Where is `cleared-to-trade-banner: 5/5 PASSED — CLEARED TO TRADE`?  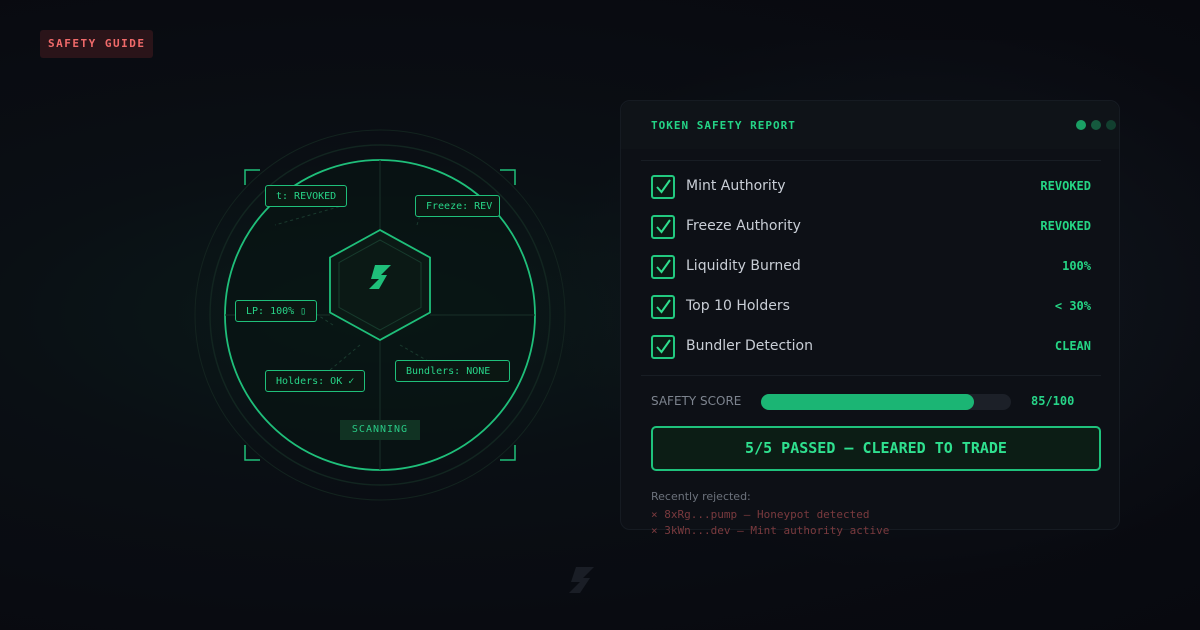 cleared-to-trade-banner: 5/5 PASSED — CLEARED TO TRADE is located at coordinates (876, 448).